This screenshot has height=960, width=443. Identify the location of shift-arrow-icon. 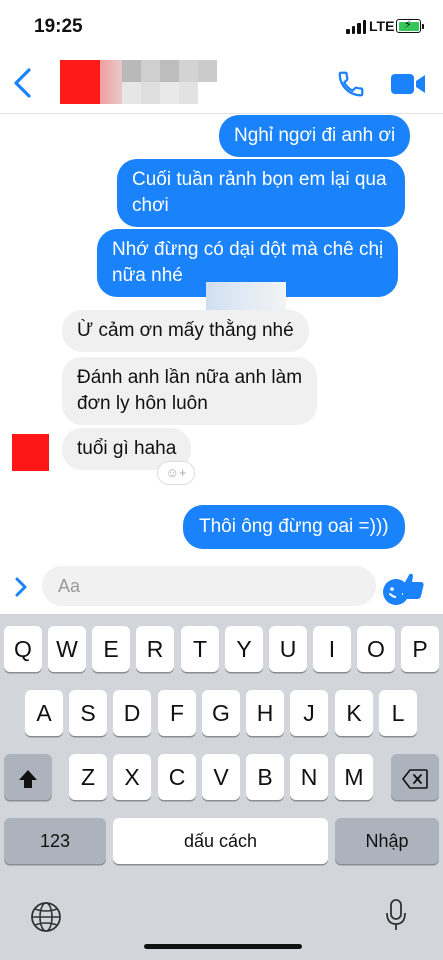
(28, 778).